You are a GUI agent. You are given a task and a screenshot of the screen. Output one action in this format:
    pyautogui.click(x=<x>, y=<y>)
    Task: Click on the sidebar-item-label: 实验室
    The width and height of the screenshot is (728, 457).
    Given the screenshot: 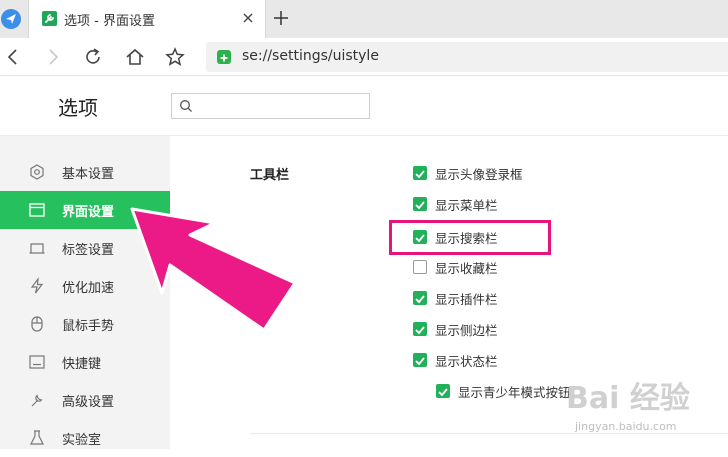 What is the action you would take?
    pyautogui.click(x=82, y=440)
    